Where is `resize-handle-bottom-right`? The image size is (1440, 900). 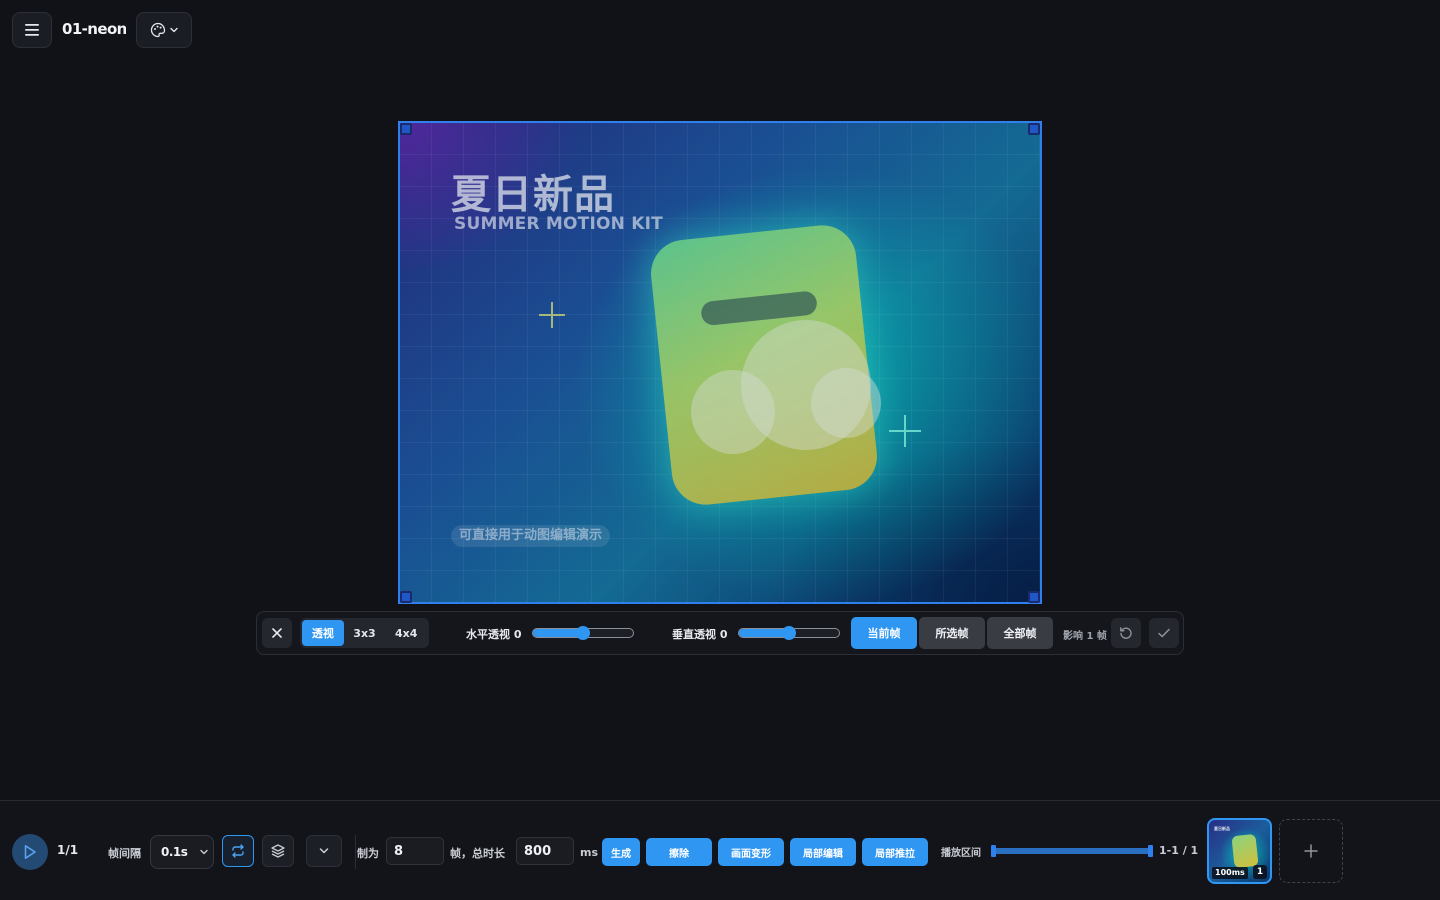 resize-handle-bottom-right is located at coordinates (1034, 597).